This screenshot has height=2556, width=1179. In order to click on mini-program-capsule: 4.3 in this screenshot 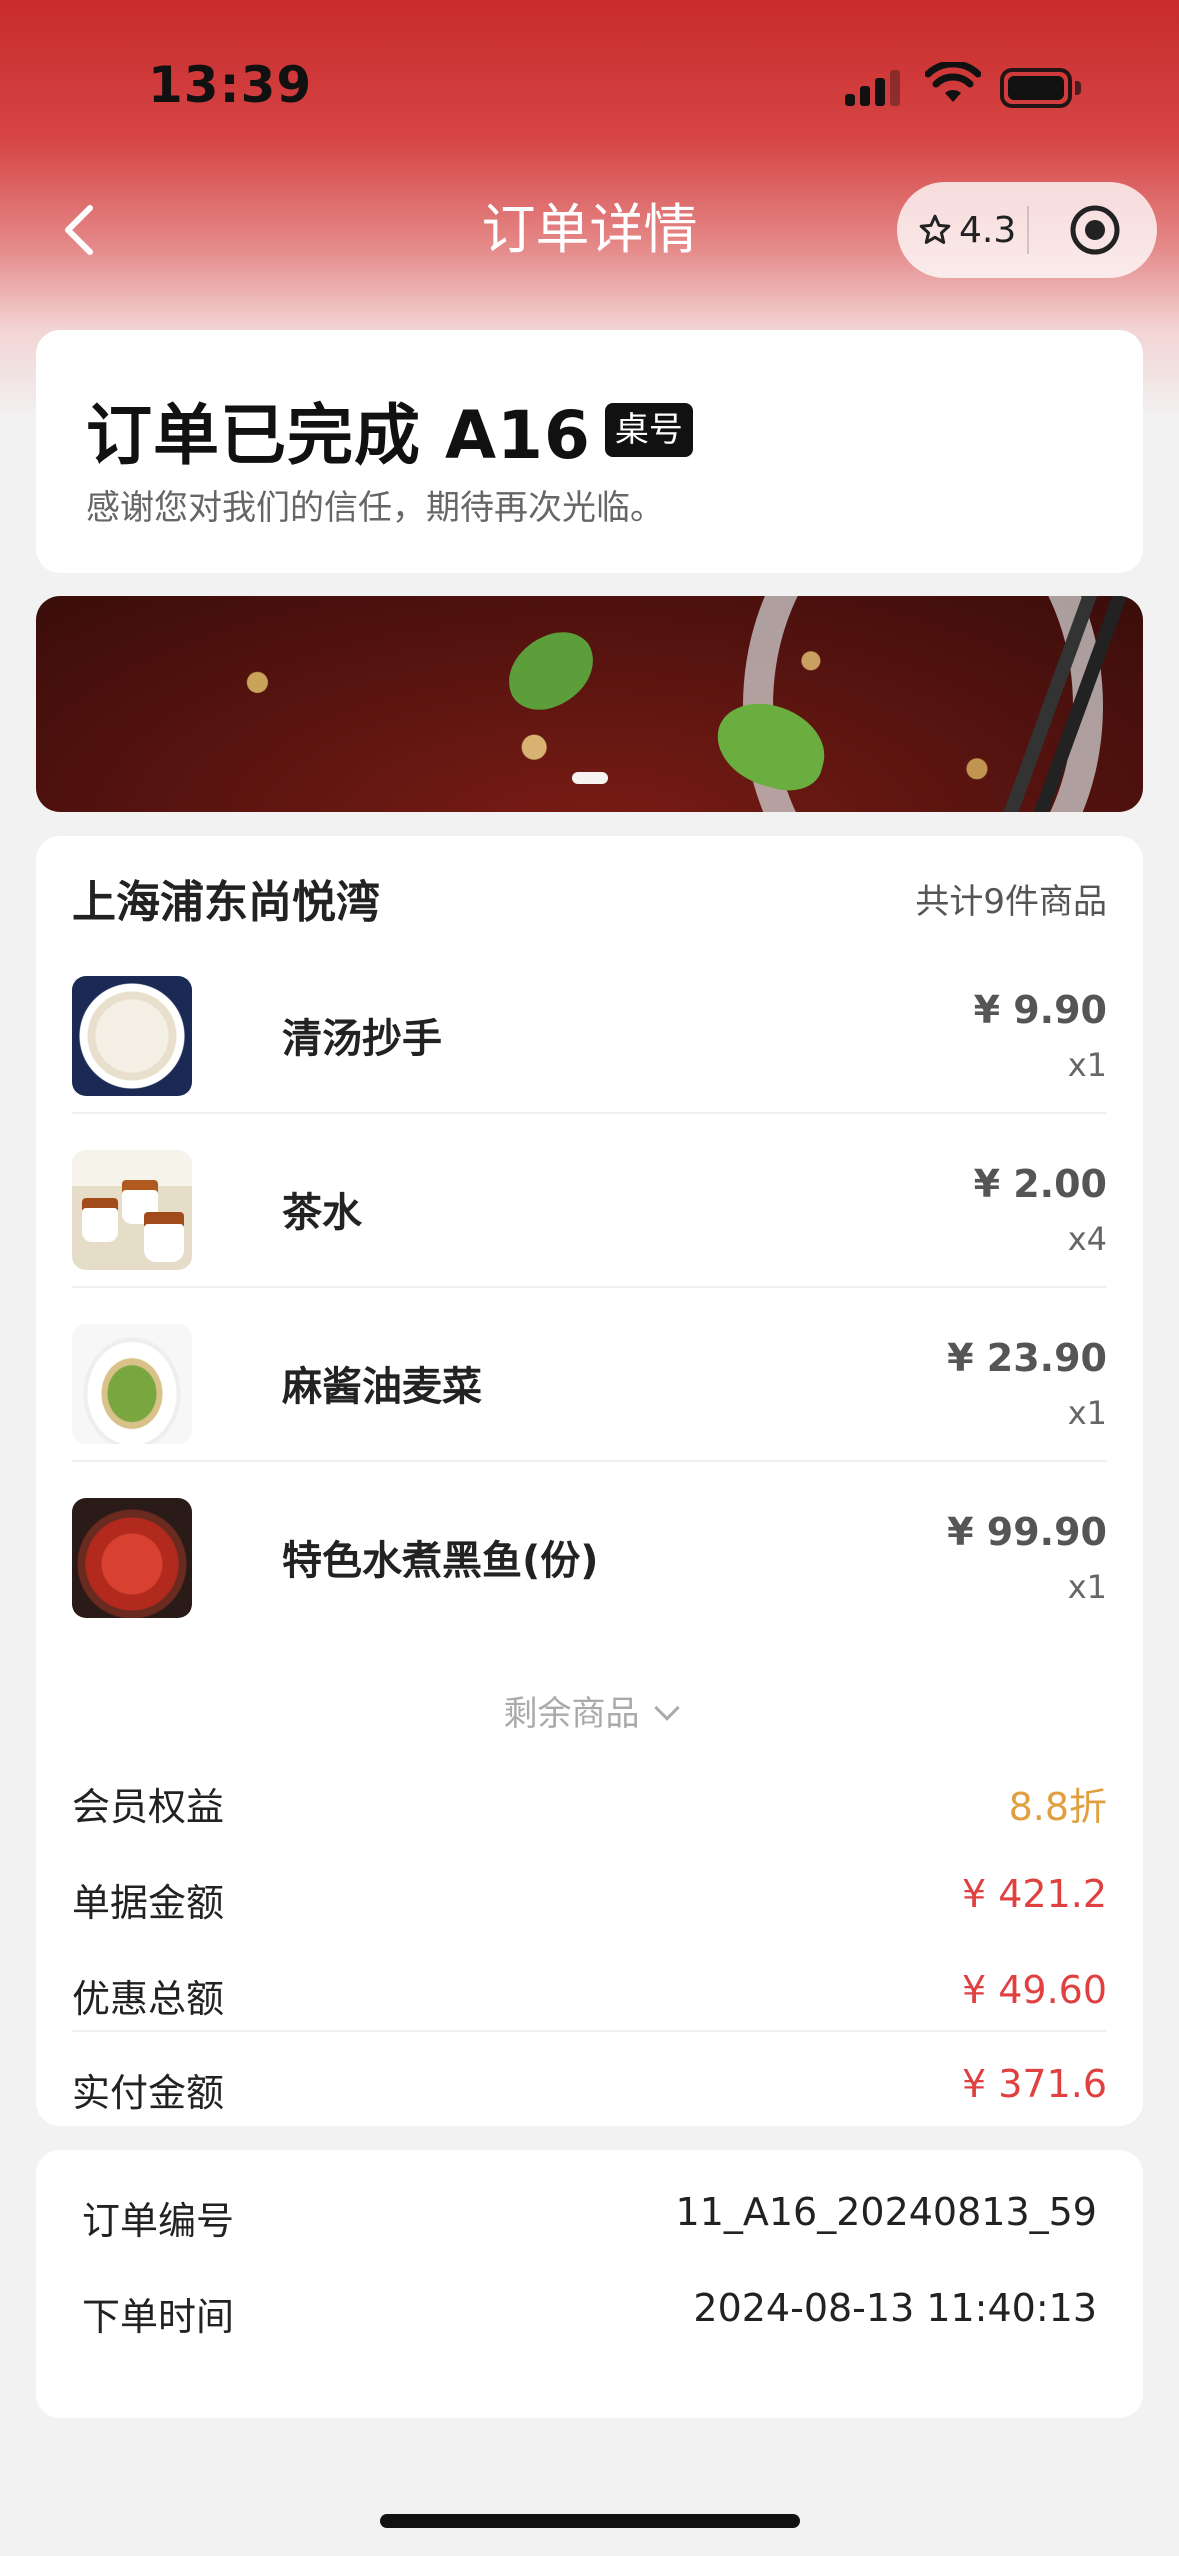, I will do `click(1027, 230)`.